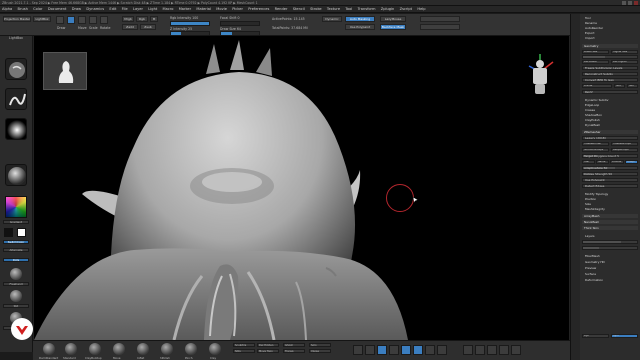  I want to click on toolbar-field-a, so click(440, 19).